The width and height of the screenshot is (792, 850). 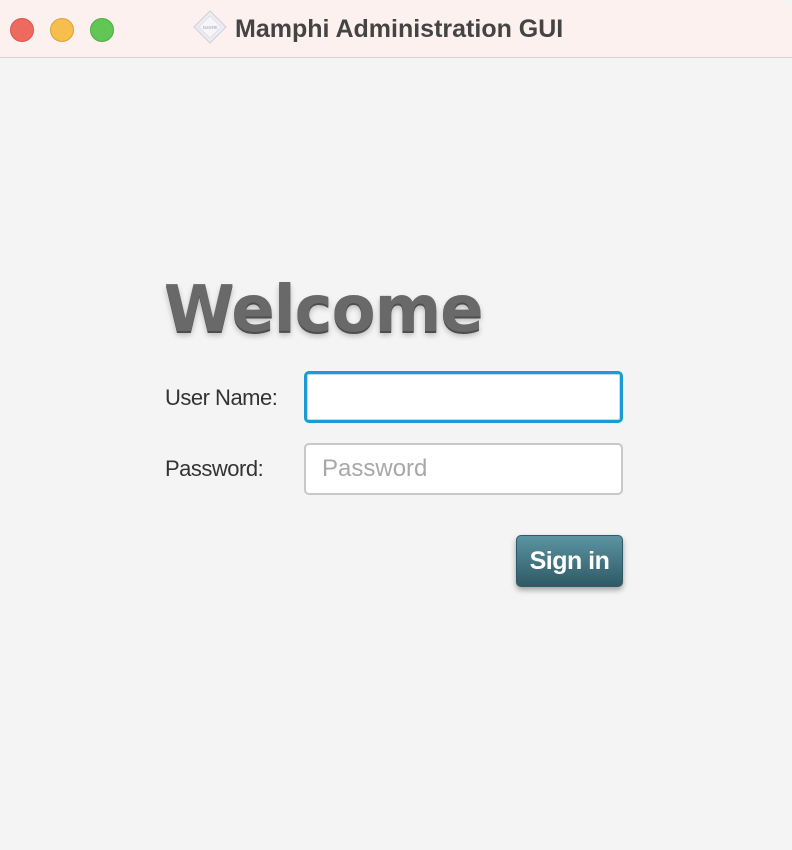 What do you see at coordinates (463, 397) in the screenshot?
I see `username-input` at bounding box center [463, 397].